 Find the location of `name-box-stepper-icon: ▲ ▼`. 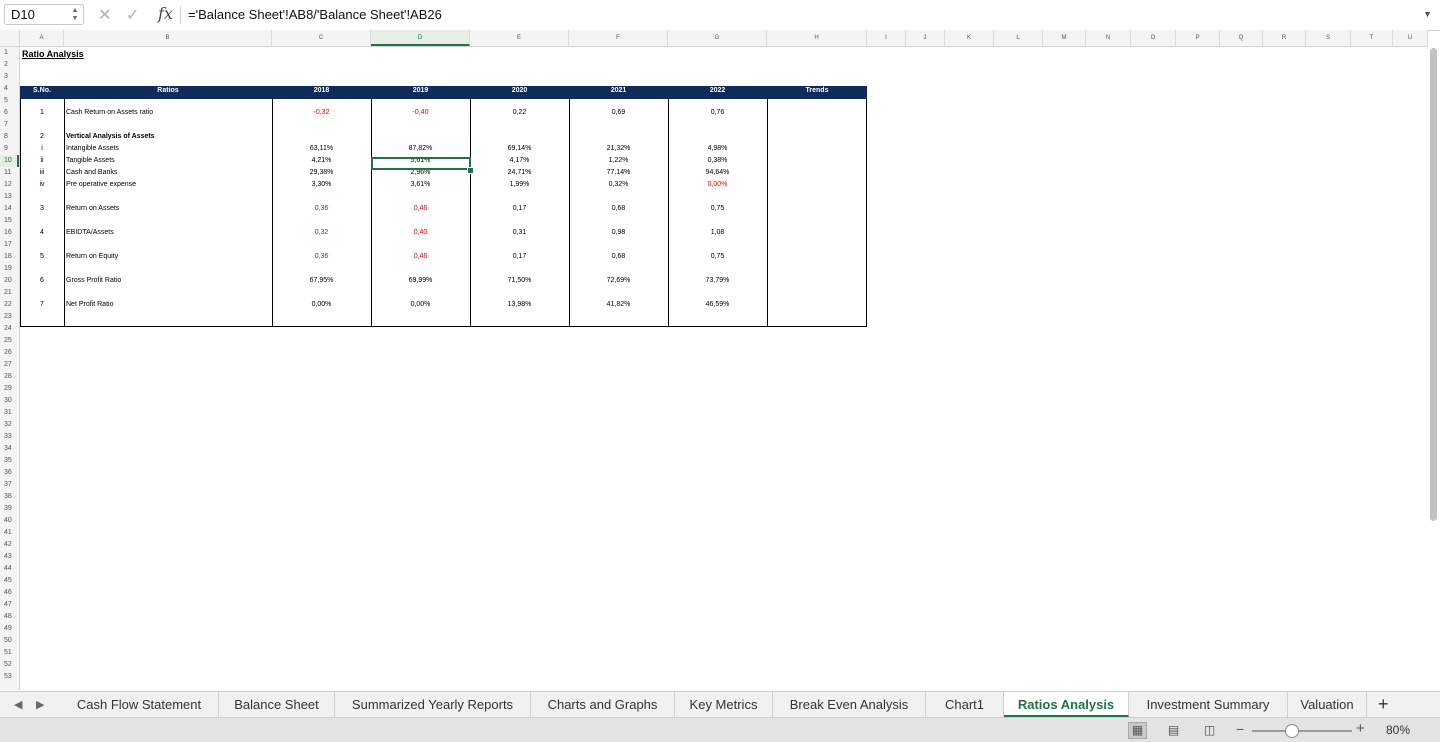

name-box-stepper-icon: ▲ ▼ is located at coordinates (75, 15).